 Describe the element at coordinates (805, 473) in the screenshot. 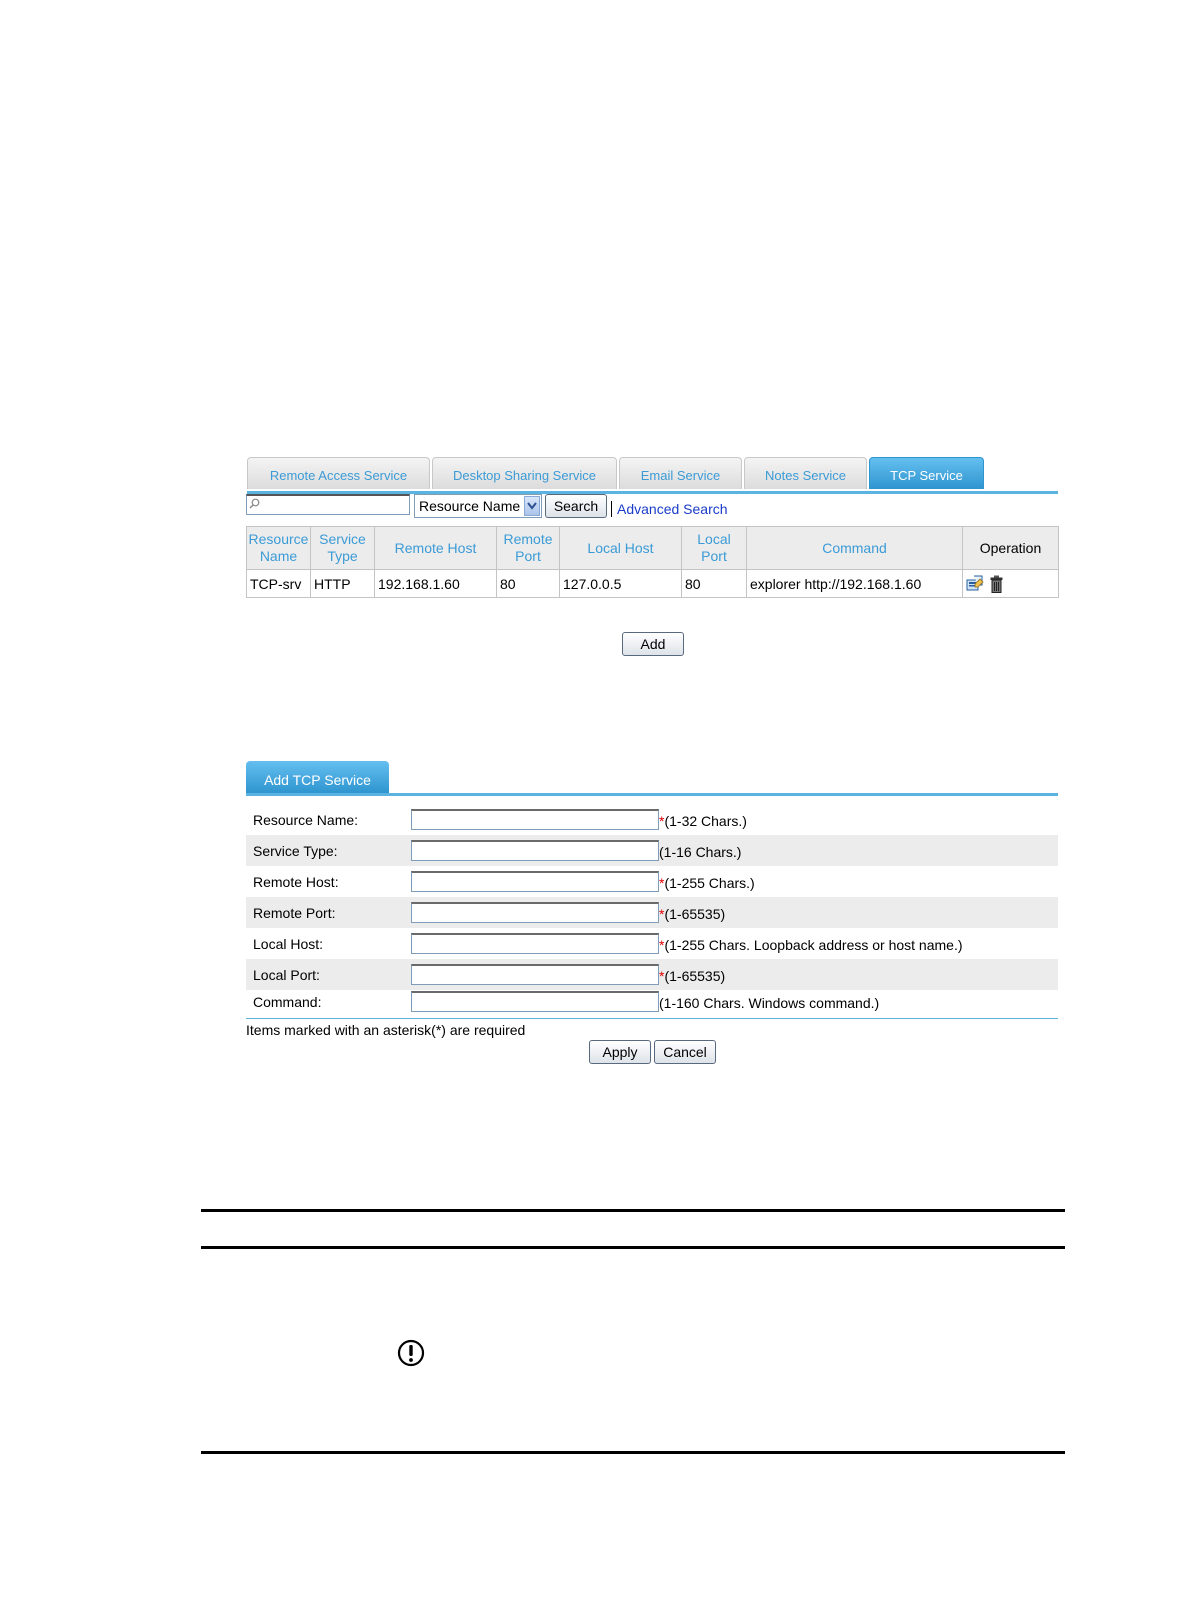

I see `tab-notes-service: Notes Service` at that location.